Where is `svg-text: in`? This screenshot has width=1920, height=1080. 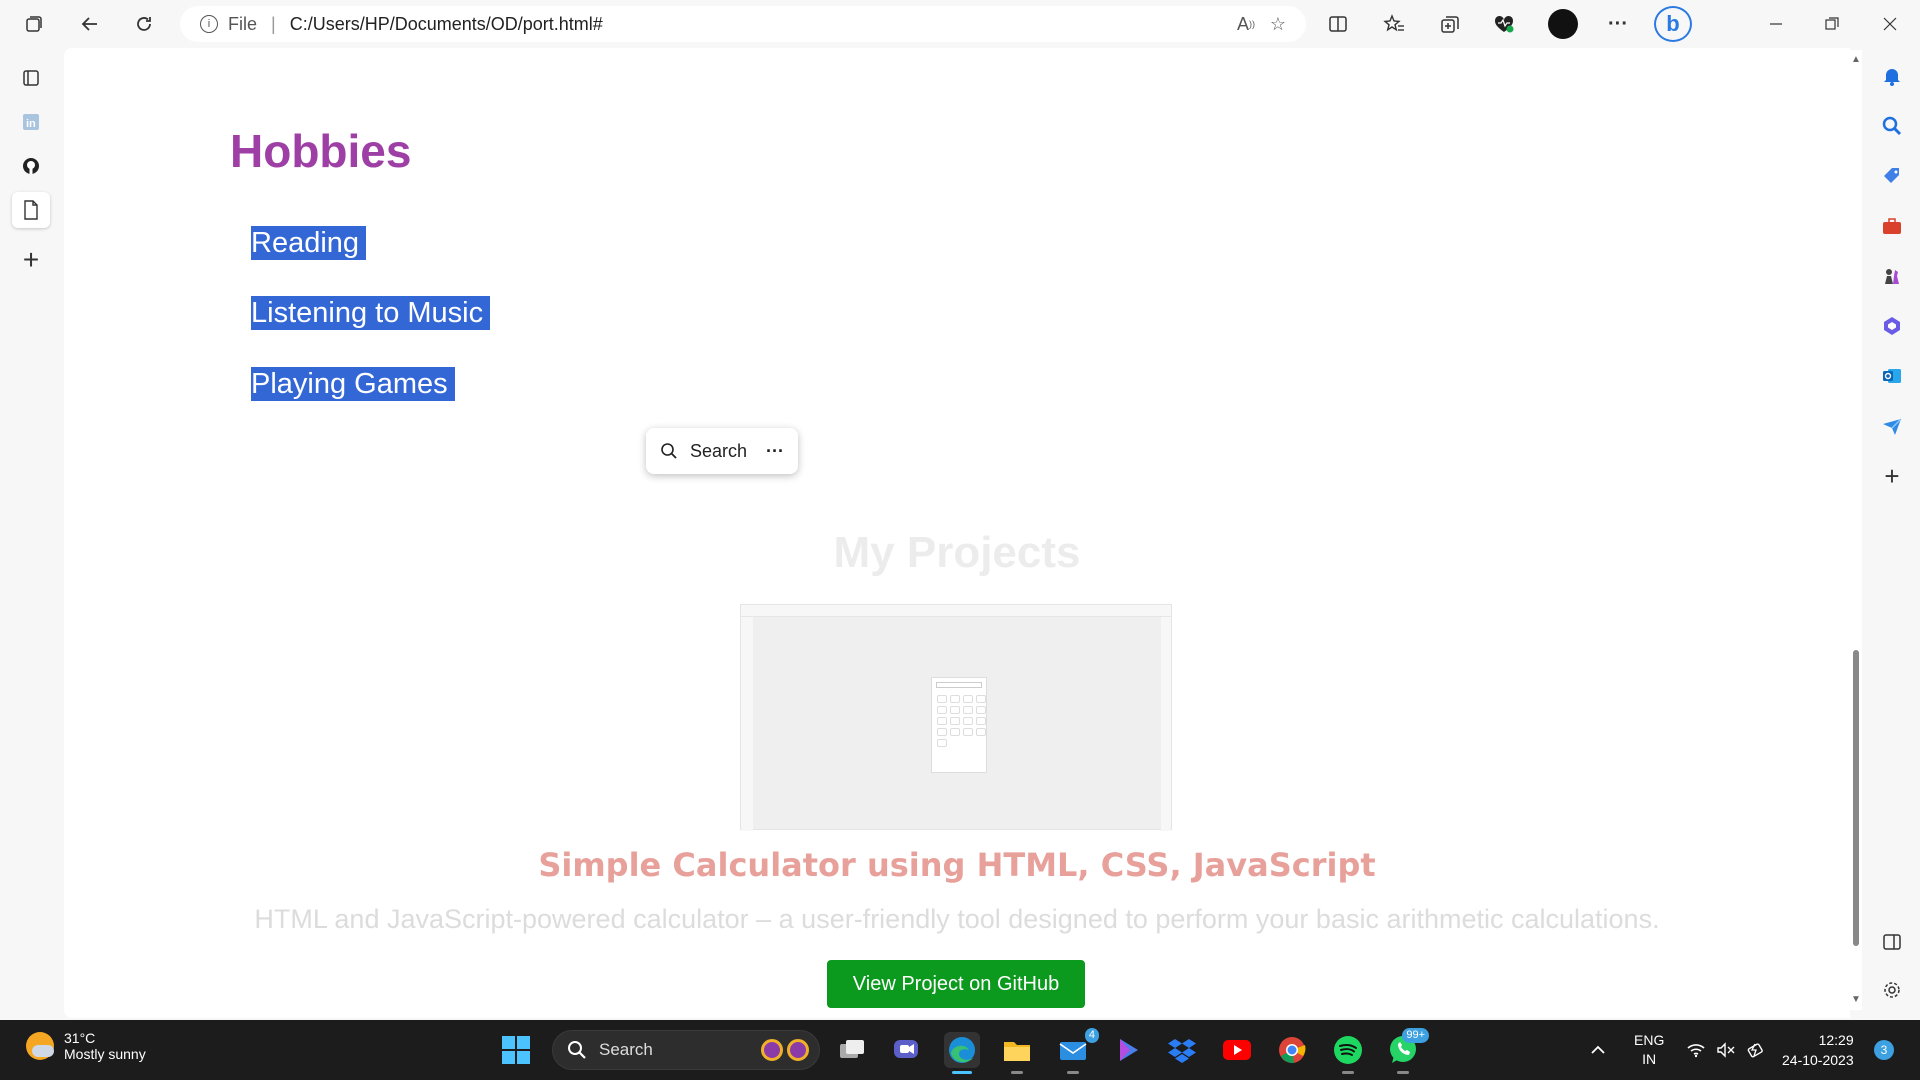
svg-text: in is located at coordinates (31, 124).